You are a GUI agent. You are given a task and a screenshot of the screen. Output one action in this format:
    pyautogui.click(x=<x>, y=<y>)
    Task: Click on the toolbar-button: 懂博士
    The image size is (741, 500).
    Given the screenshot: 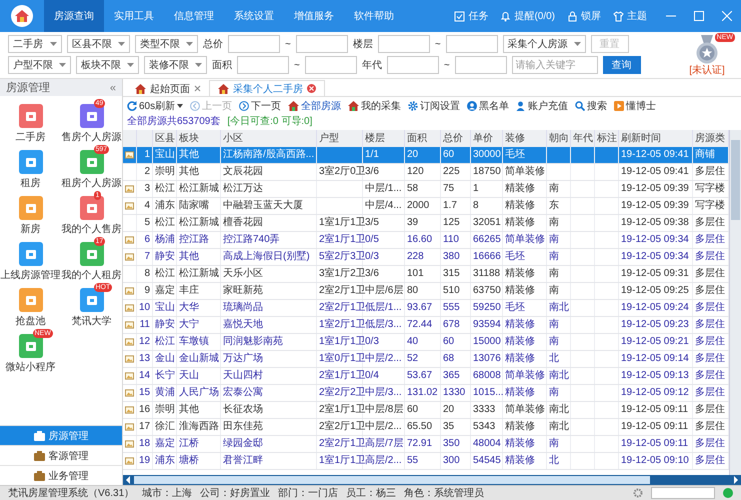 What is the action you would take?
    pyautogui.click(x=635, y=106)
    